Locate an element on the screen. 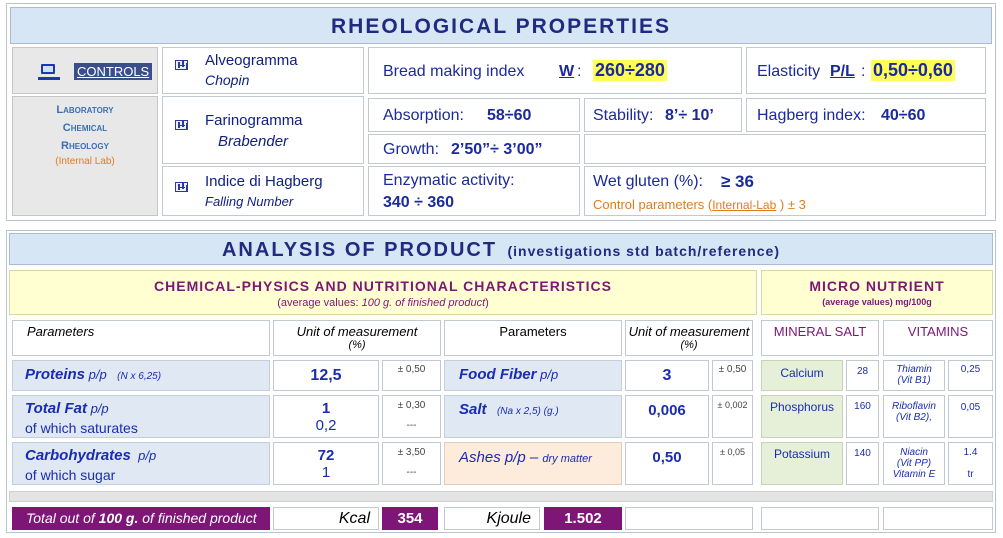 The width and height of the screenshot is (1003, 538). stability-value: 8’÷ 10’ is located at coordinates (689, 115).